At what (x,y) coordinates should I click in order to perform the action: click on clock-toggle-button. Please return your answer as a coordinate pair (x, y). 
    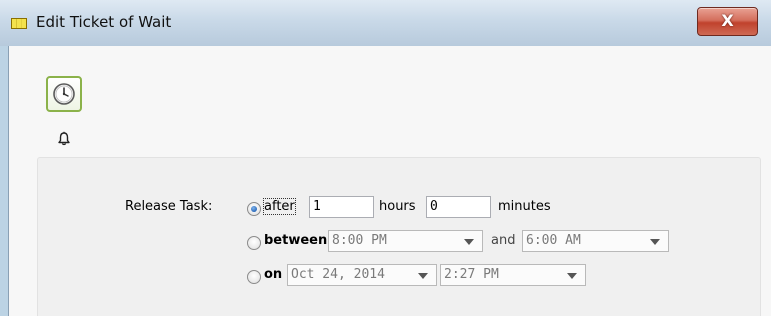
    Looking at the image, I should click on (64, 94).